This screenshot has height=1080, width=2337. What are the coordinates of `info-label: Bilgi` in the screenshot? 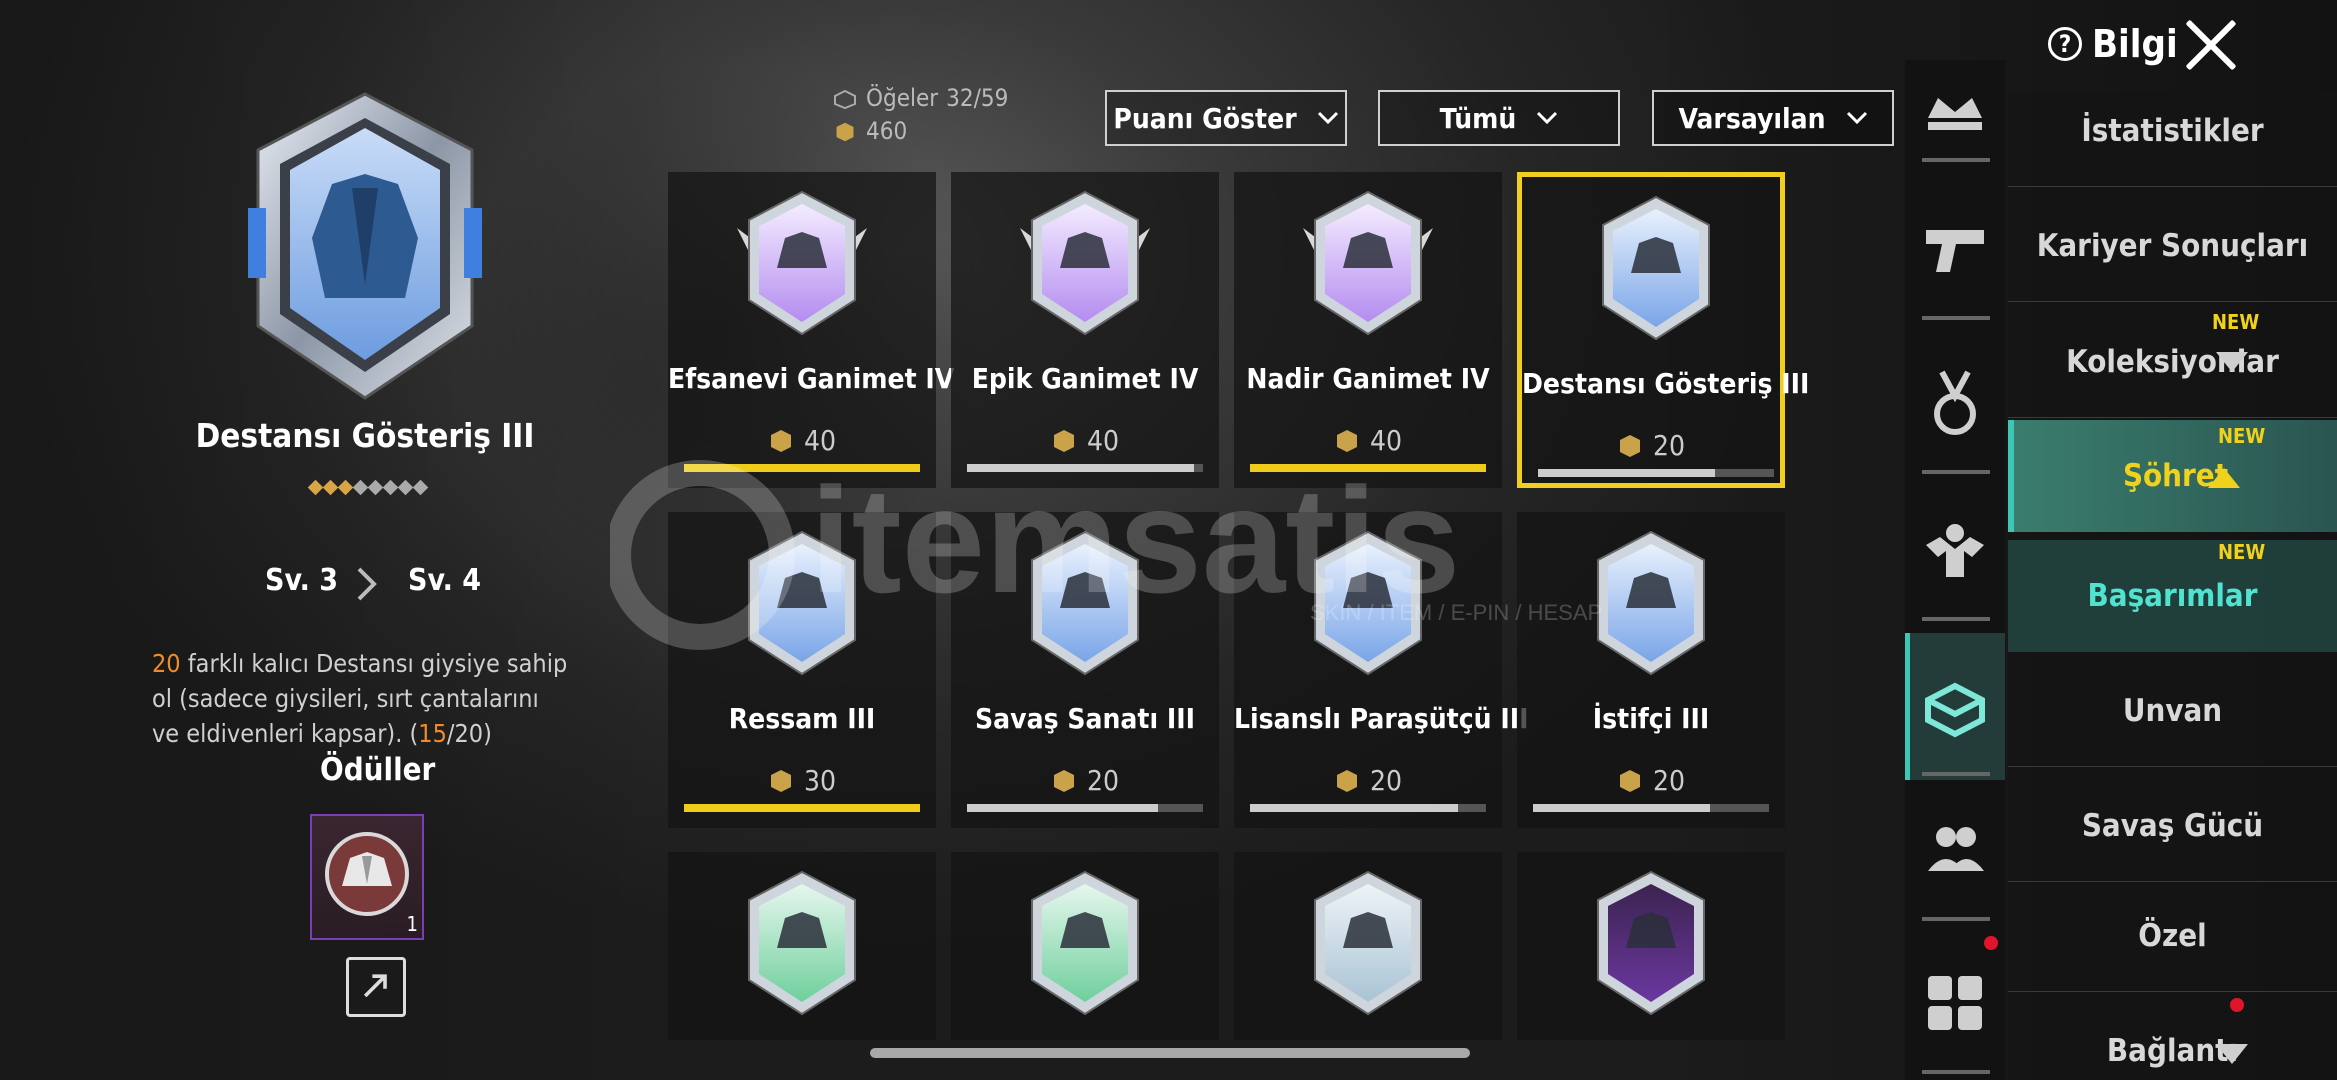 It's located at (2135, 44).